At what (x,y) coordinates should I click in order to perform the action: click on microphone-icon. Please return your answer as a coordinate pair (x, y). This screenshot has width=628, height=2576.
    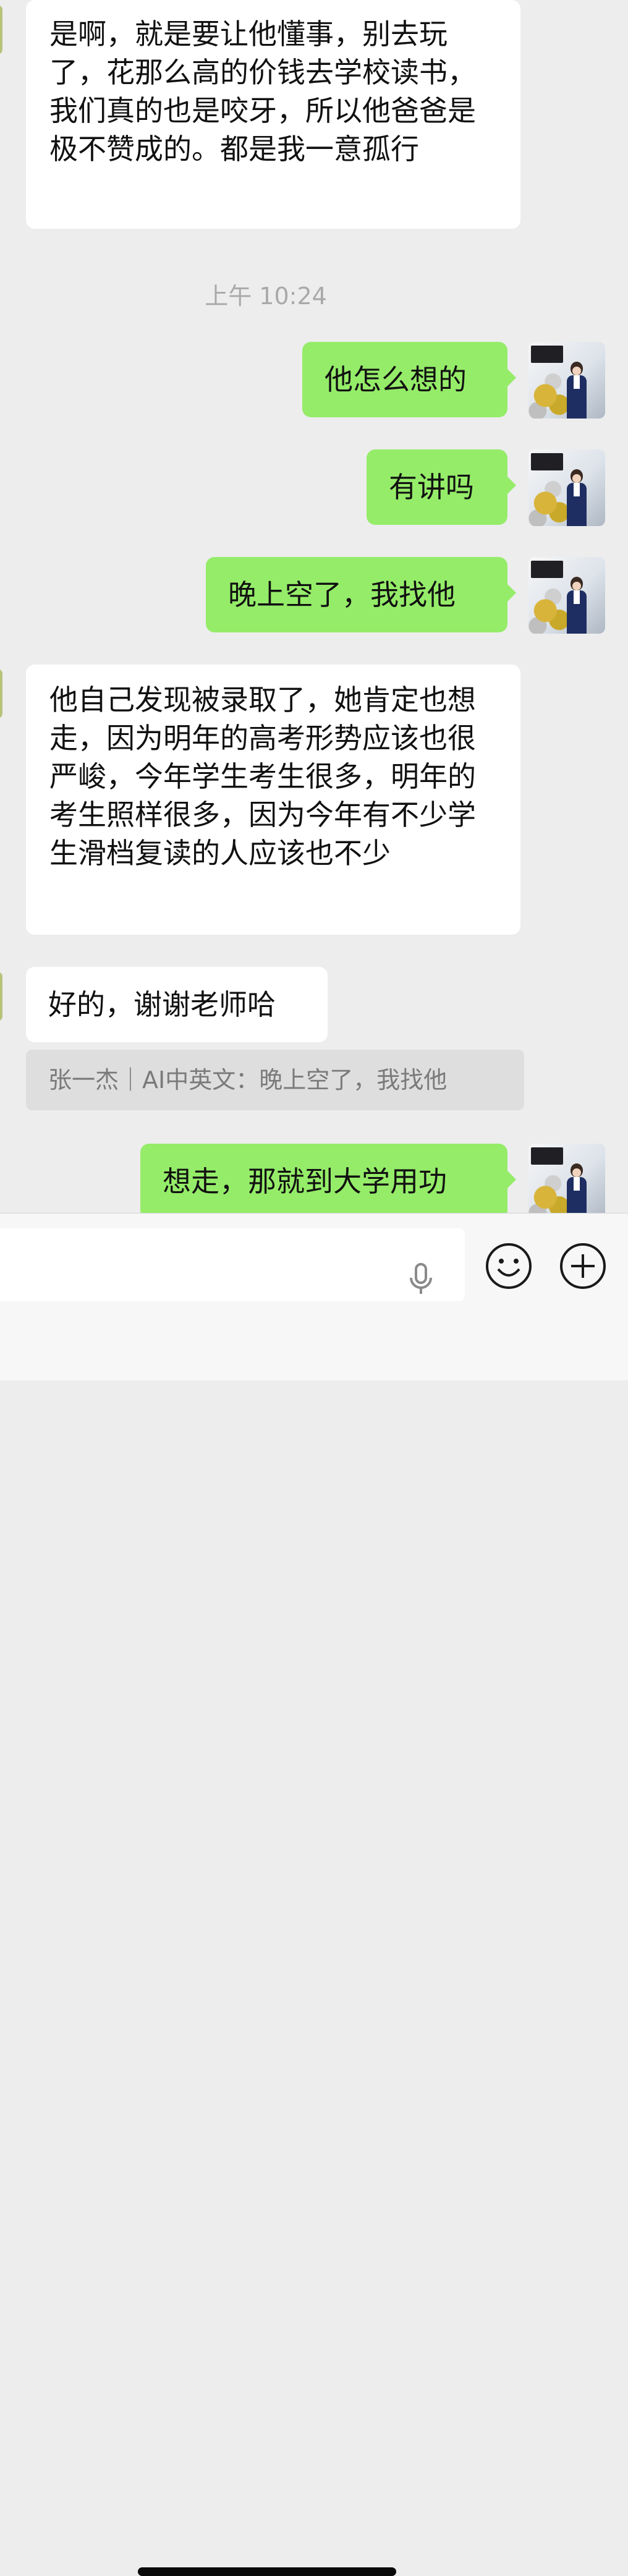
    Looking at the image, I should click on (421, 1279).